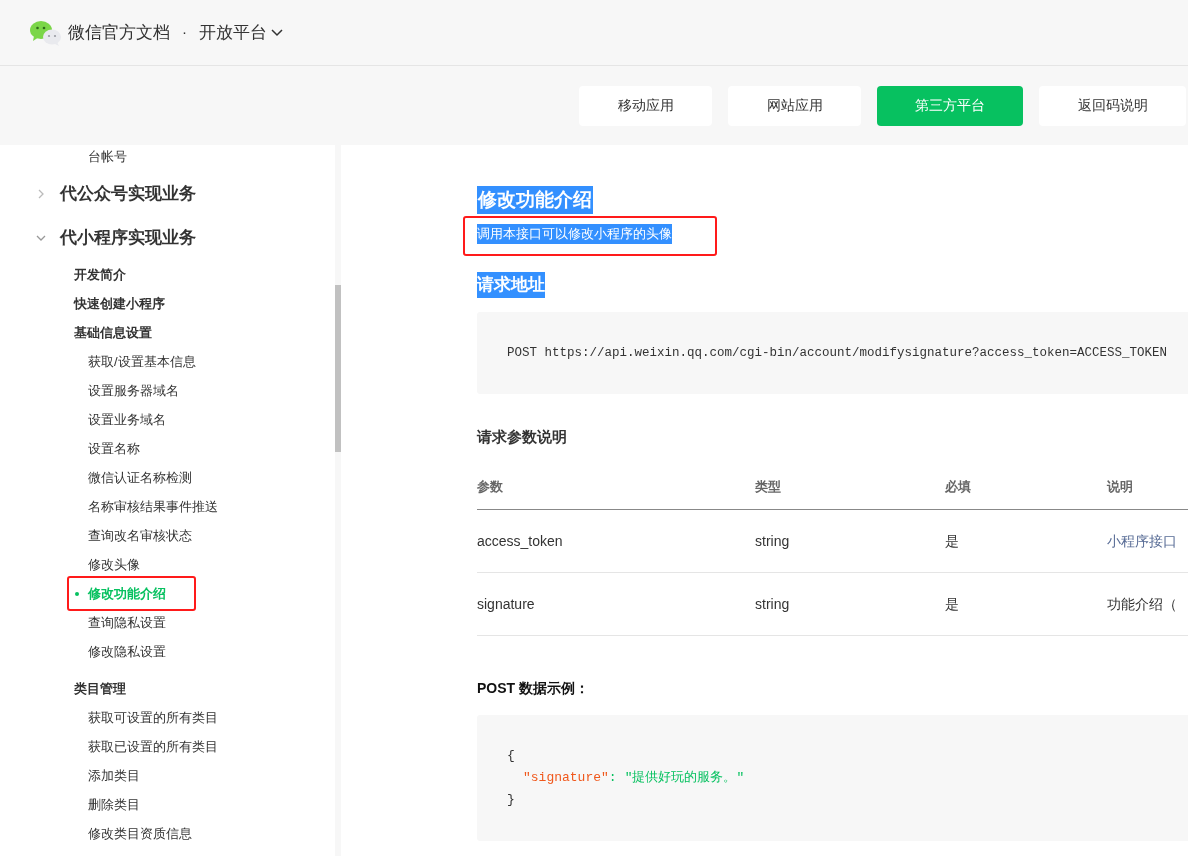  What do you see at coordinates (133, 390) in the screenshot?
I see `sidebar-item: 设置服务器域名` at bounding box center [133, 390].